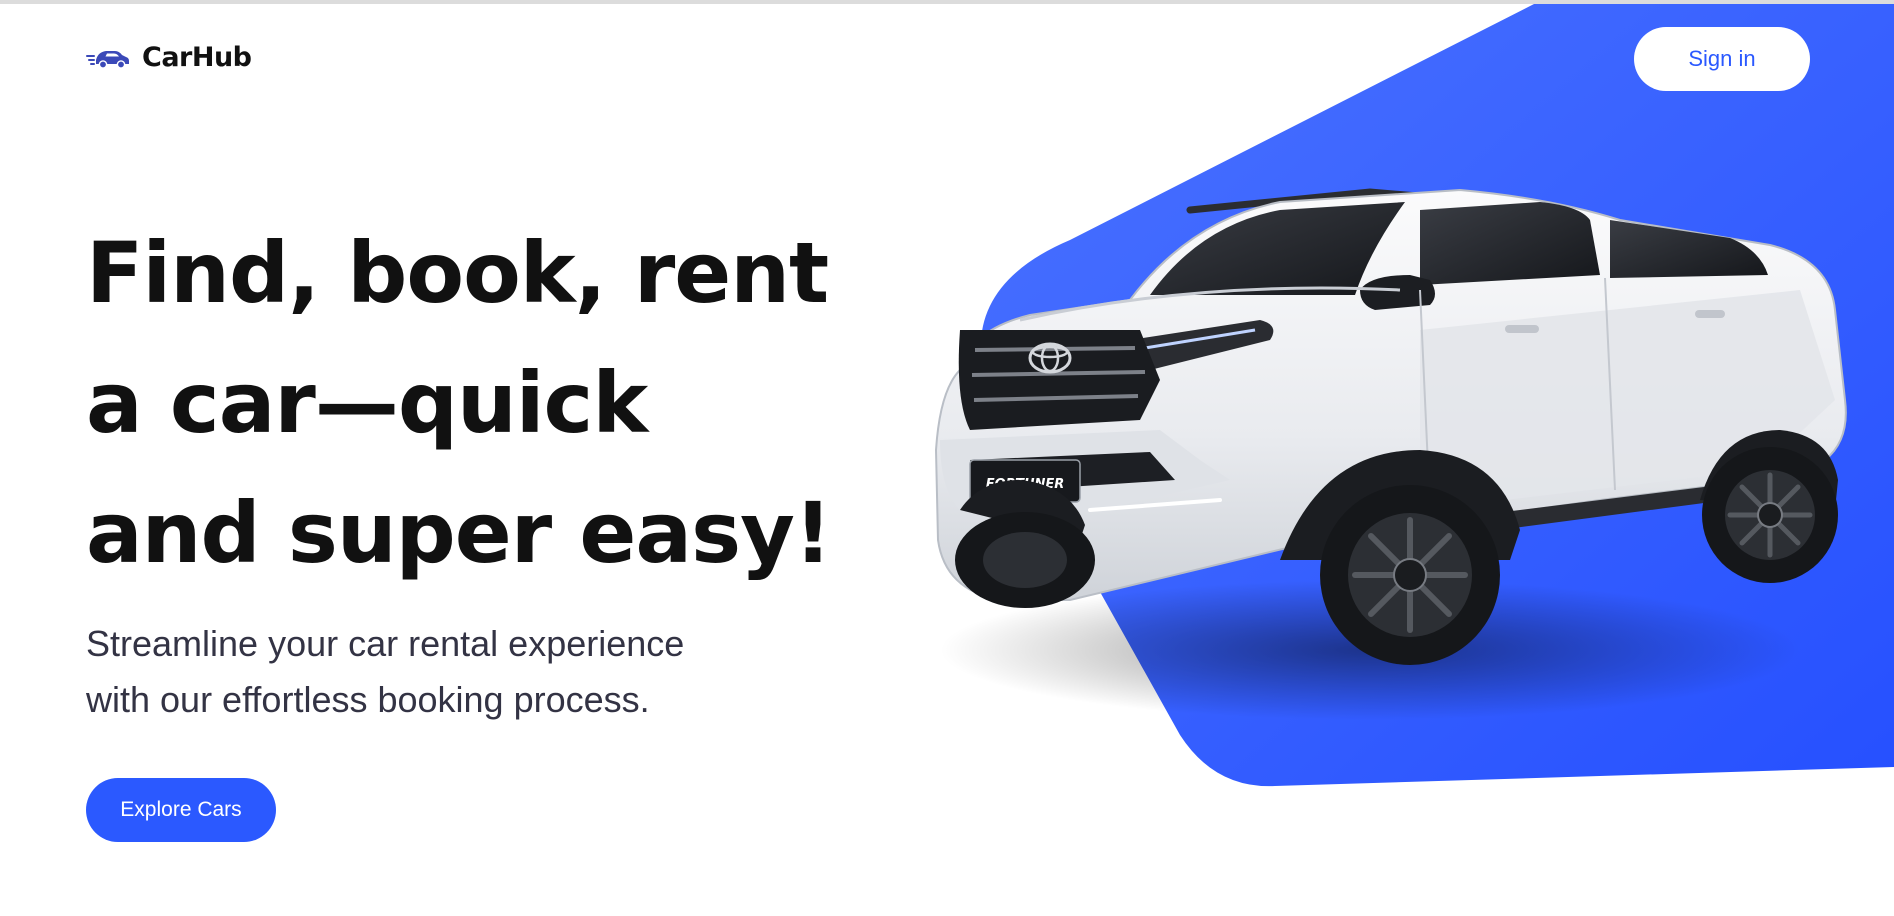  What do you see at coordinates (368, 699) in the screenshot?
I see `hero-subtitle-line-2: with our effortless booking process.` at bounding box center [368, 699].